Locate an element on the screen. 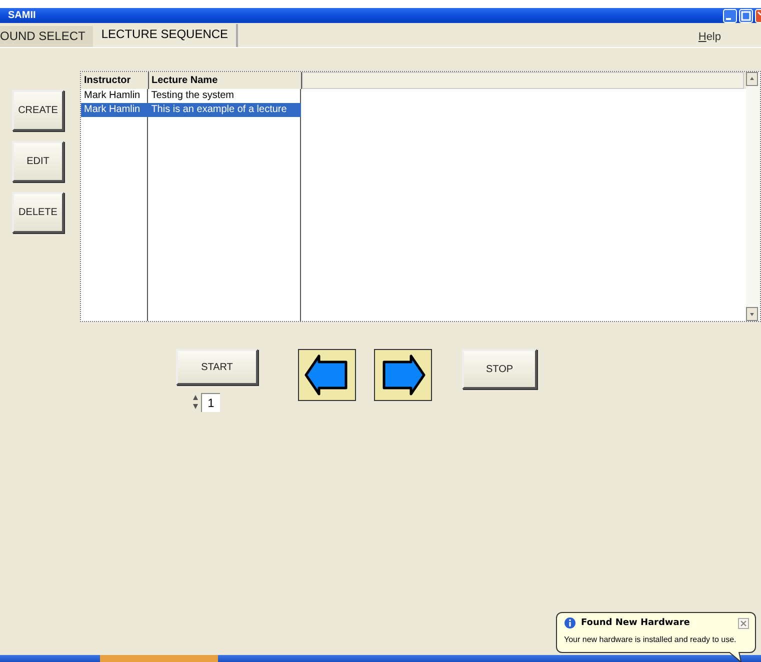  start-button: START is located at coordinates (217, 367).